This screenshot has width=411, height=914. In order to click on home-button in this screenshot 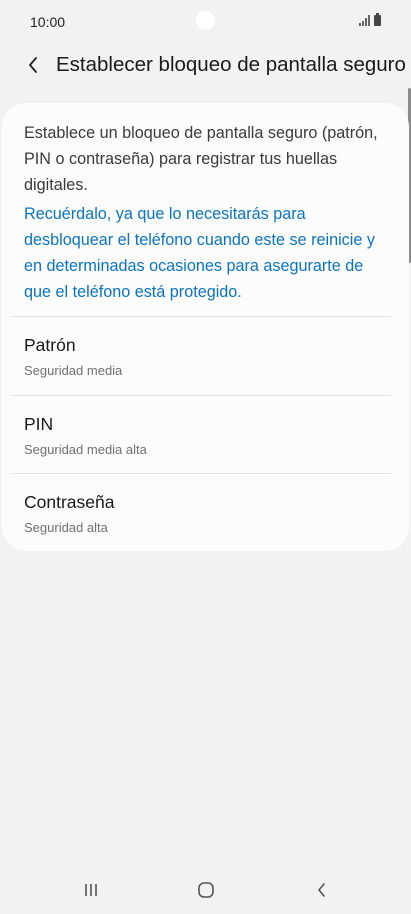, I will do `click(206, 890)`.